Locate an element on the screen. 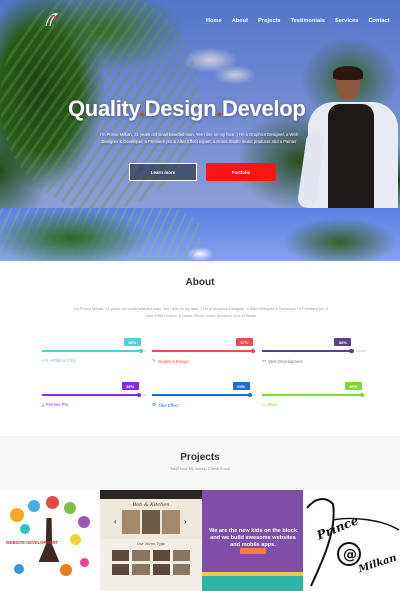 This screenshot has width=400, height=591. skill-bar: 97% ✎ Graphics Design is located at coordinates (204, 352).